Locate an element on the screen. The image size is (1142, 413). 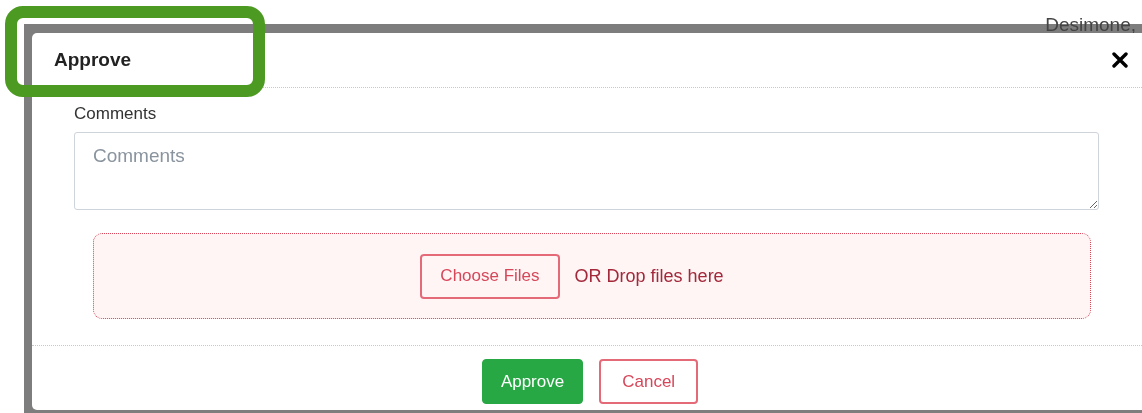
drop-hint: OR Drop files here is located at coordinates (649, 276).